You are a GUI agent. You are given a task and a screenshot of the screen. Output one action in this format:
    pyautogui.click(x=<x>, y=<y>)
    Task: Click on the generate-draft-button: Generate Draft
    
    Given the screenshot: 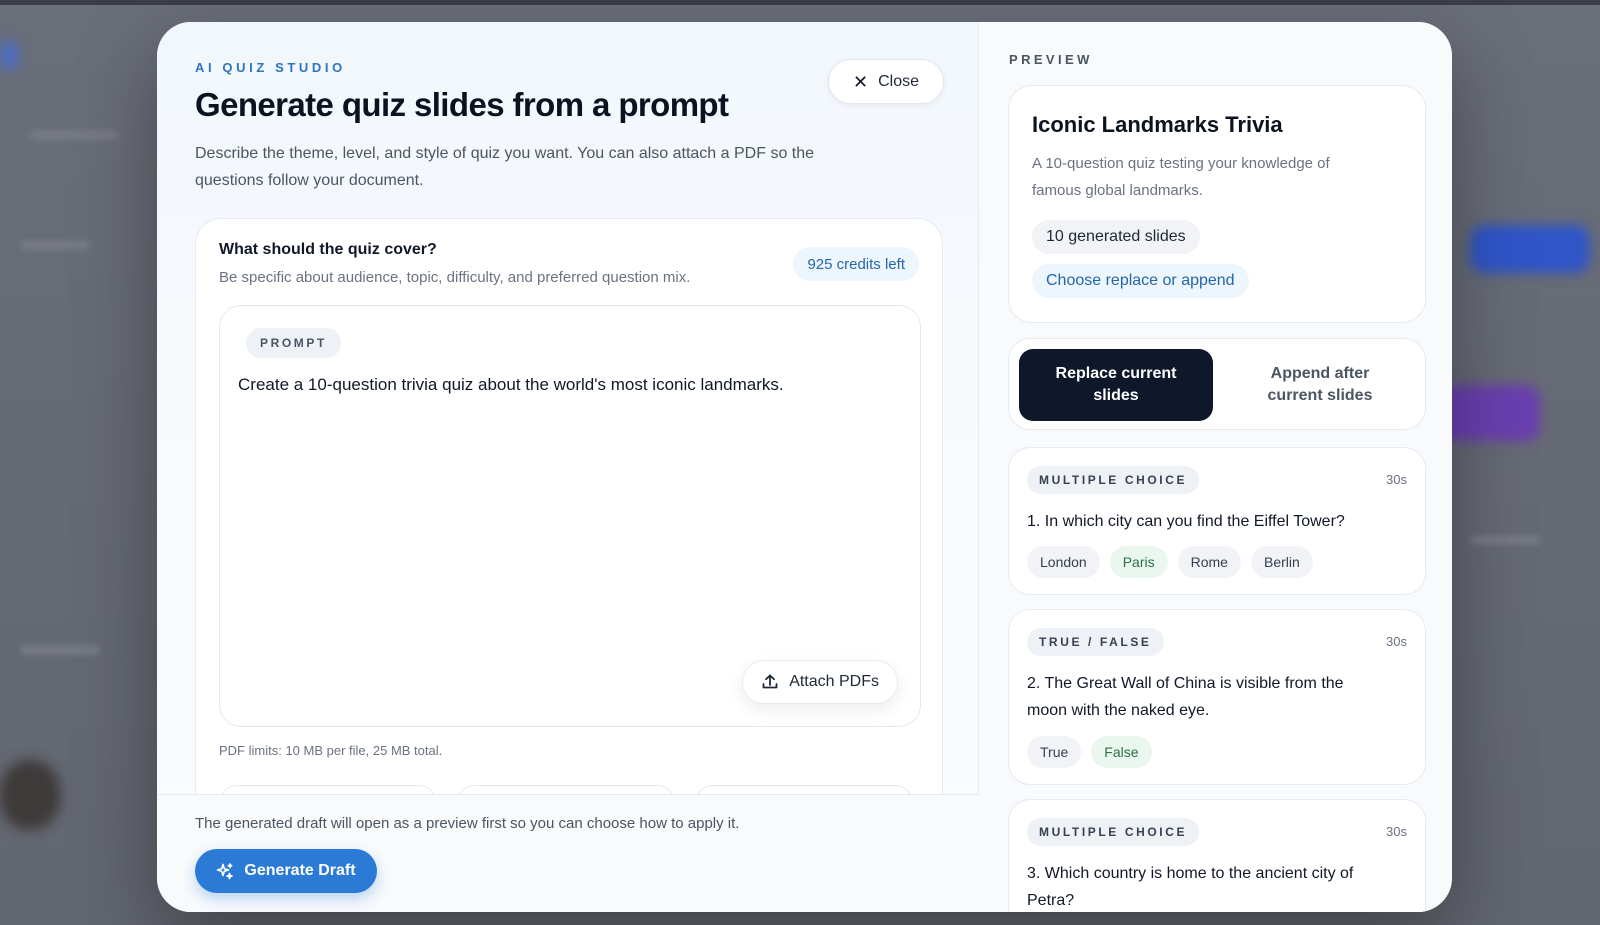 What is the action you would take?
    pyautogui.click(x=286, y=871)
    